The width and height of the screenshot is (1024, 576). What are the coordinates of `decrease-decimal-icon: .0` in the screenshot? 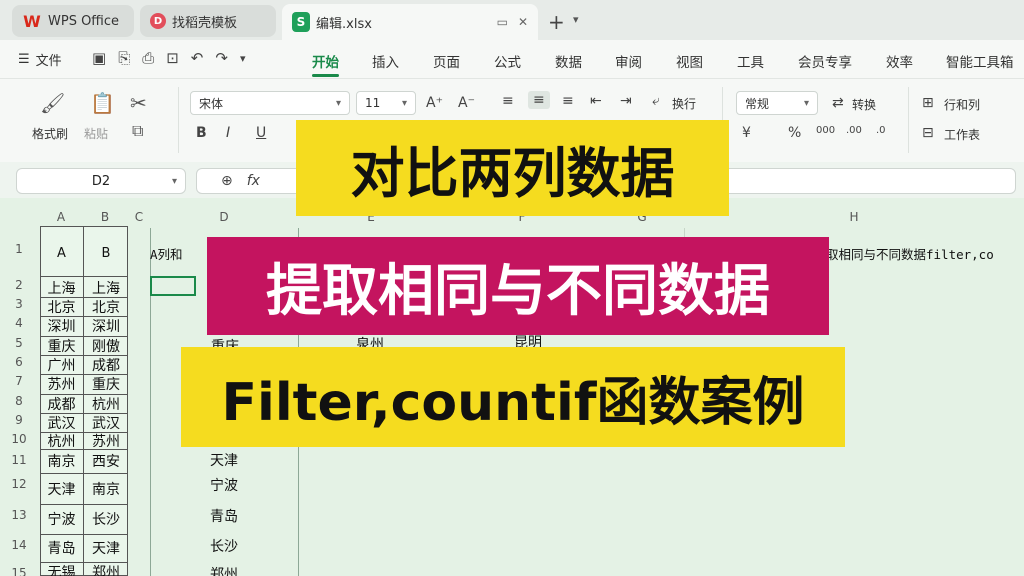 It's located at (881, 130).